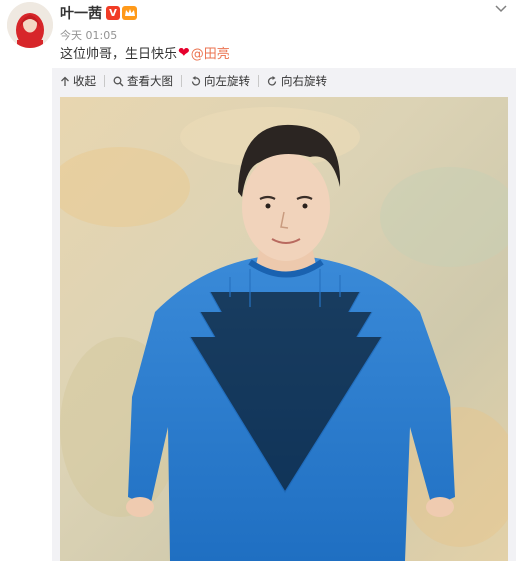  I want to click on verified-badge-icon: V, so click(113, 13).